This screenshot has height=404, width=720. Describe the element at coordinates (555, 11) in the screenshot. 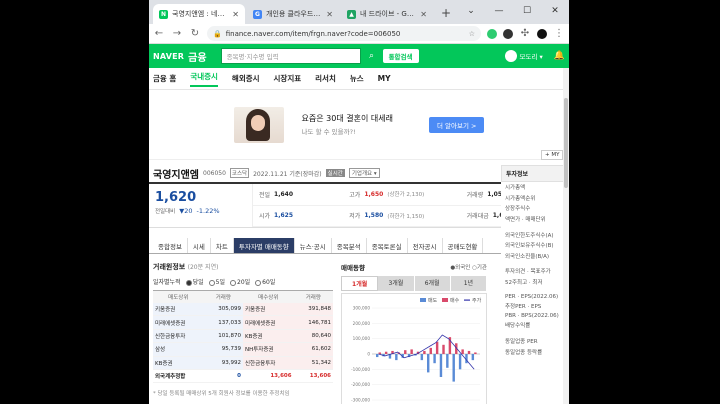

I see `close-window-button: ✕` at that location.